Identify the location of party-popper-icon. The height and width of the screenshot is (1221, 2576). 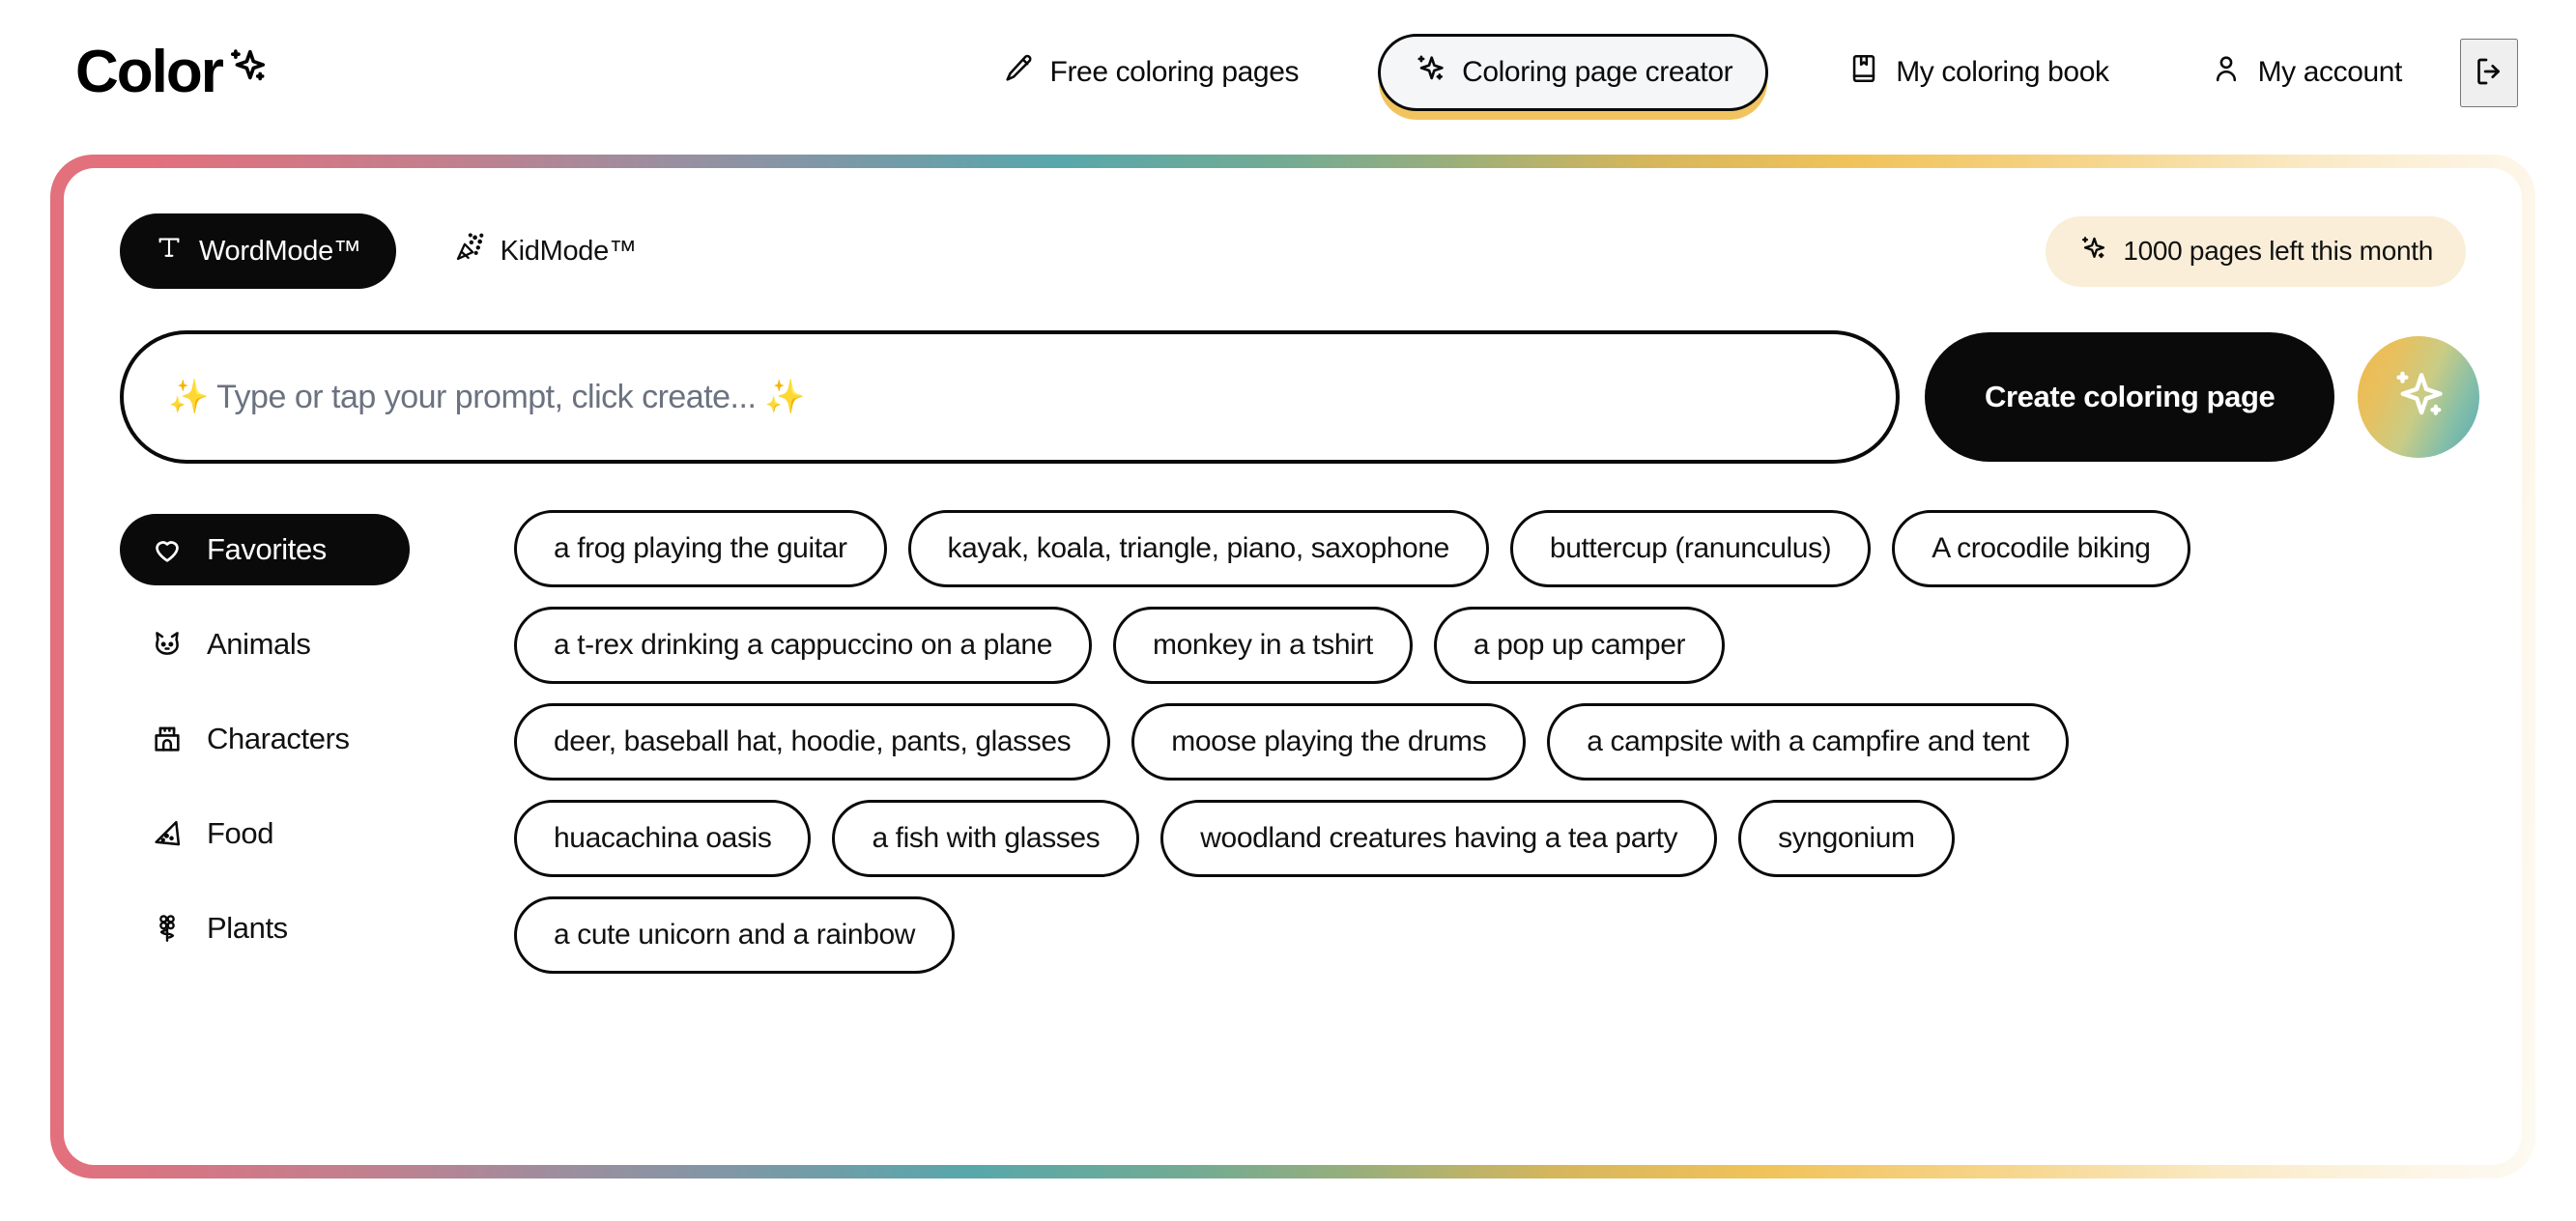
(470, 251).